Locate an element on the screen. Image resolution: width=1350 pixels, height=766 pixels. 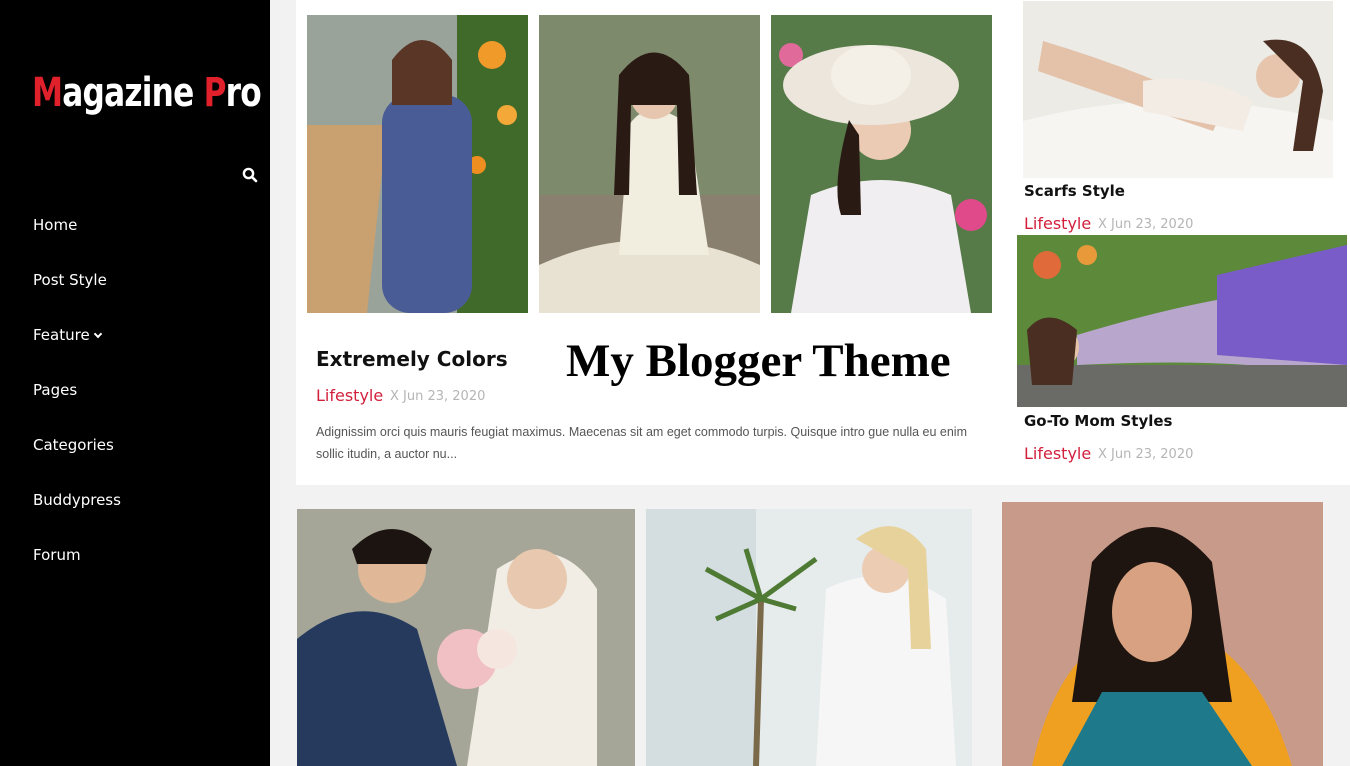
bottom-post-2-photo is located at coordinates (809, 637).